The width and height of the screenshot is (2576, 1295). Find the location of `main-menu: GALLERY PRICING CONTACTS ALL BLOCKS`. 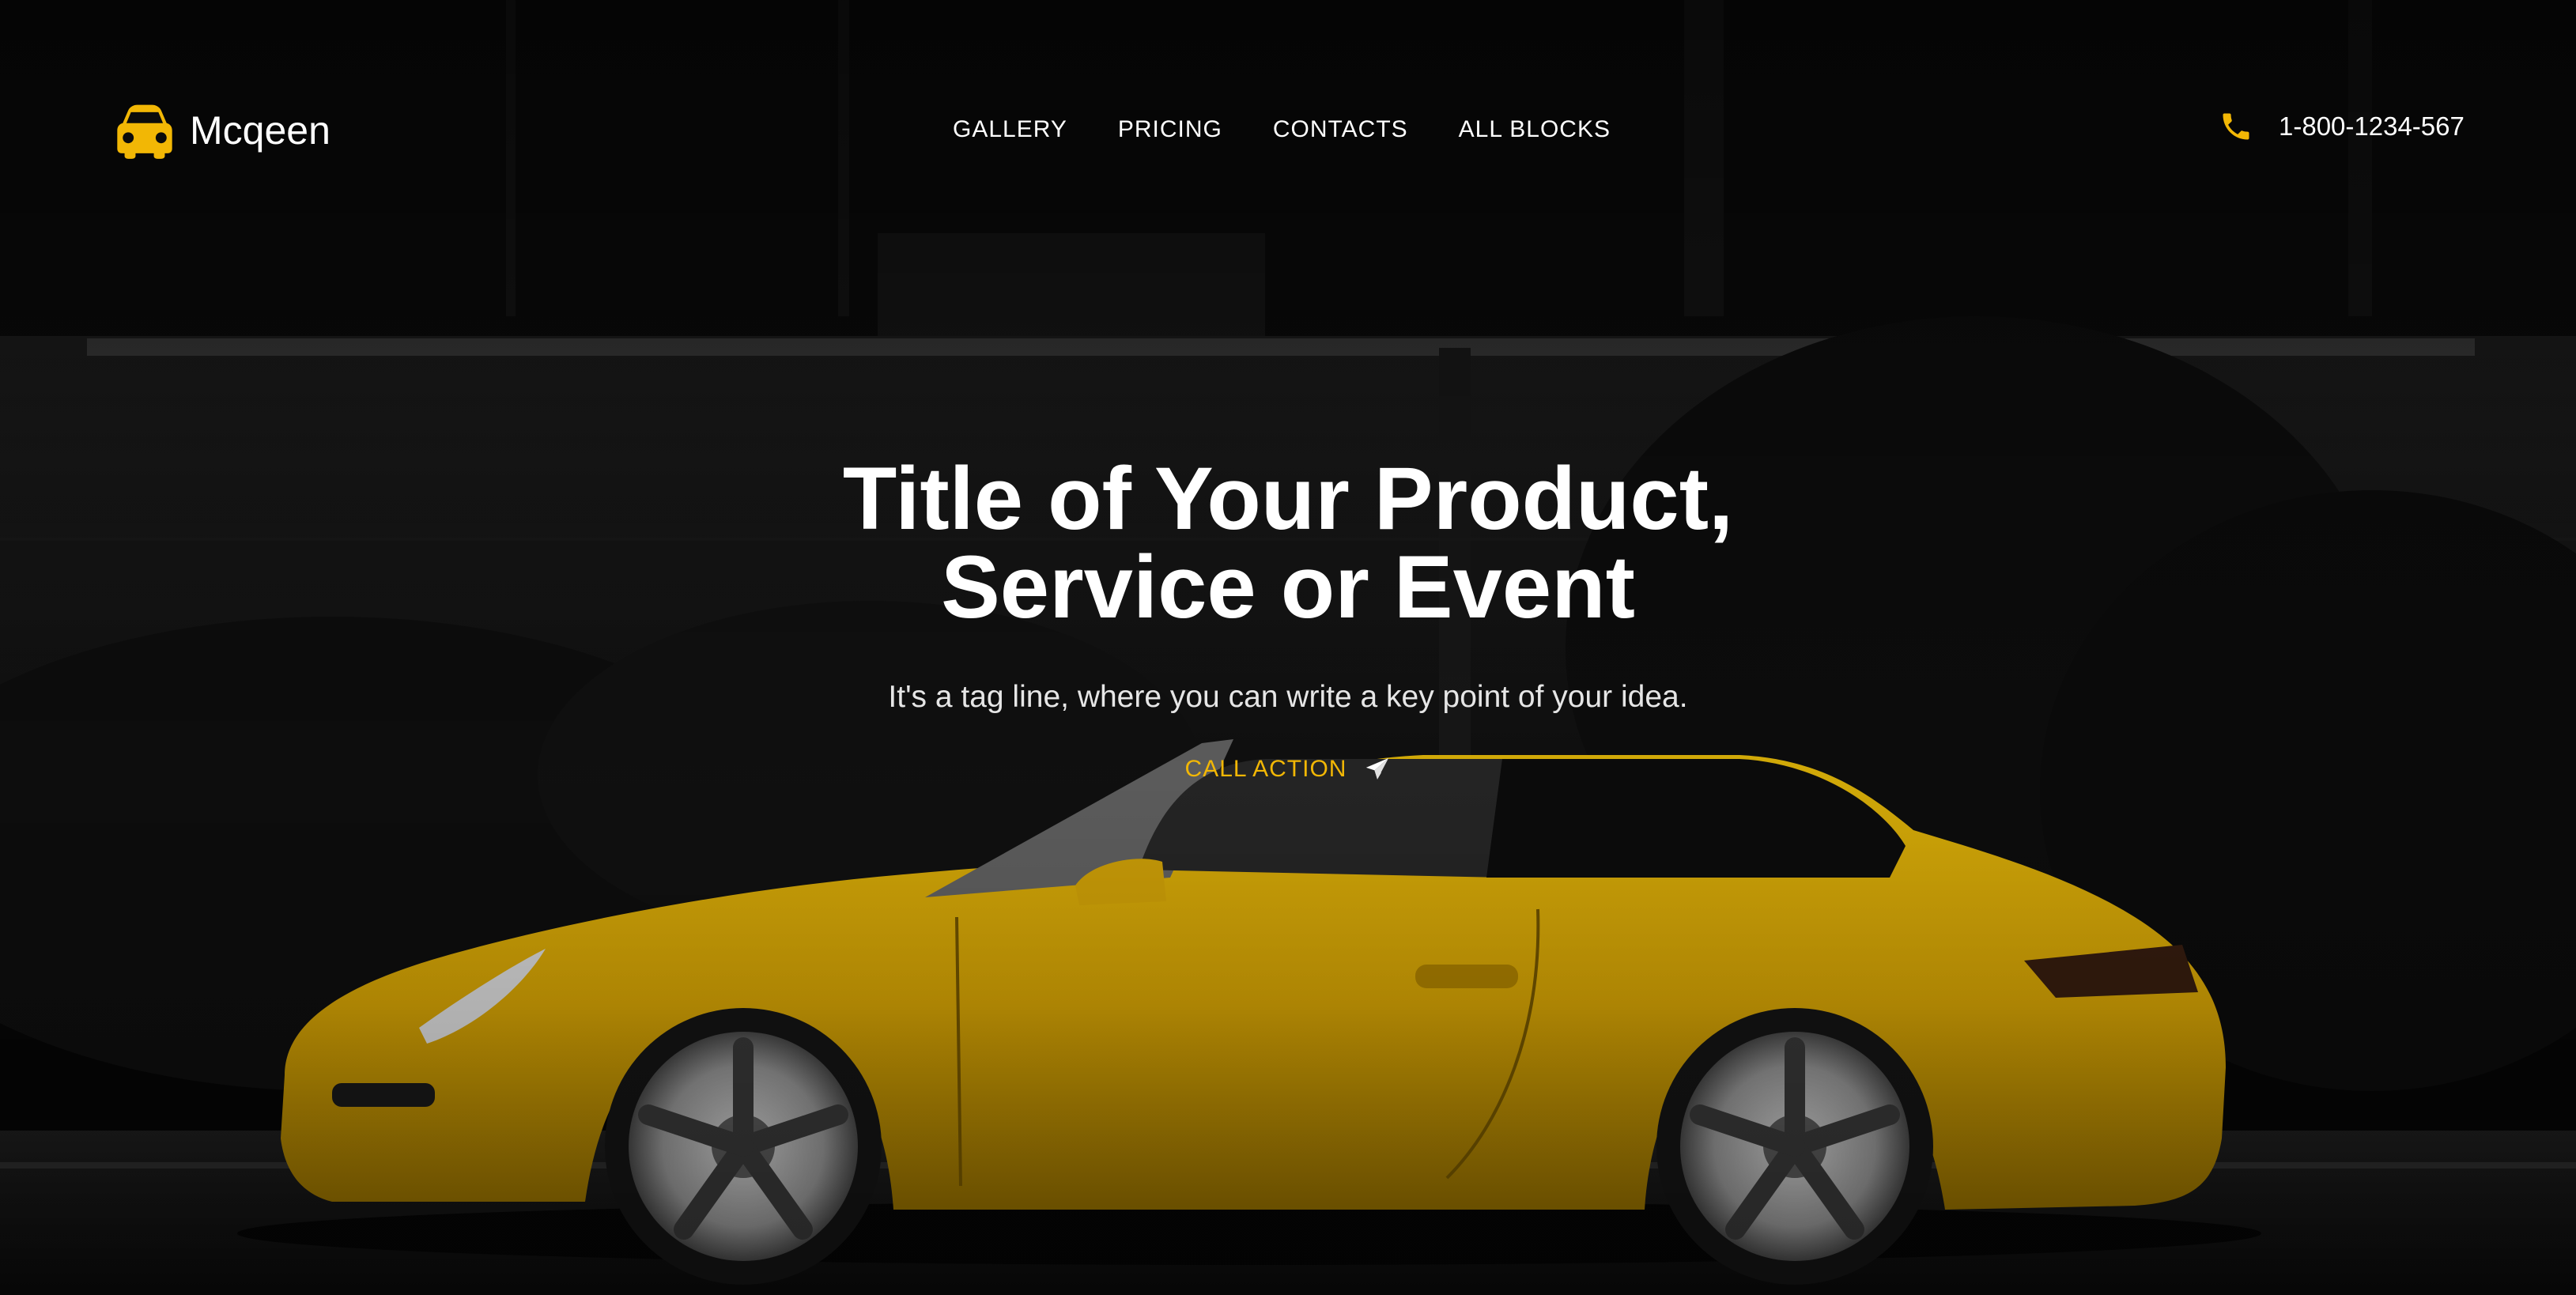

main-menu: GALLERY PRICING CONTACTS ALL BLOCKS is located at coordinates (1282, 130).